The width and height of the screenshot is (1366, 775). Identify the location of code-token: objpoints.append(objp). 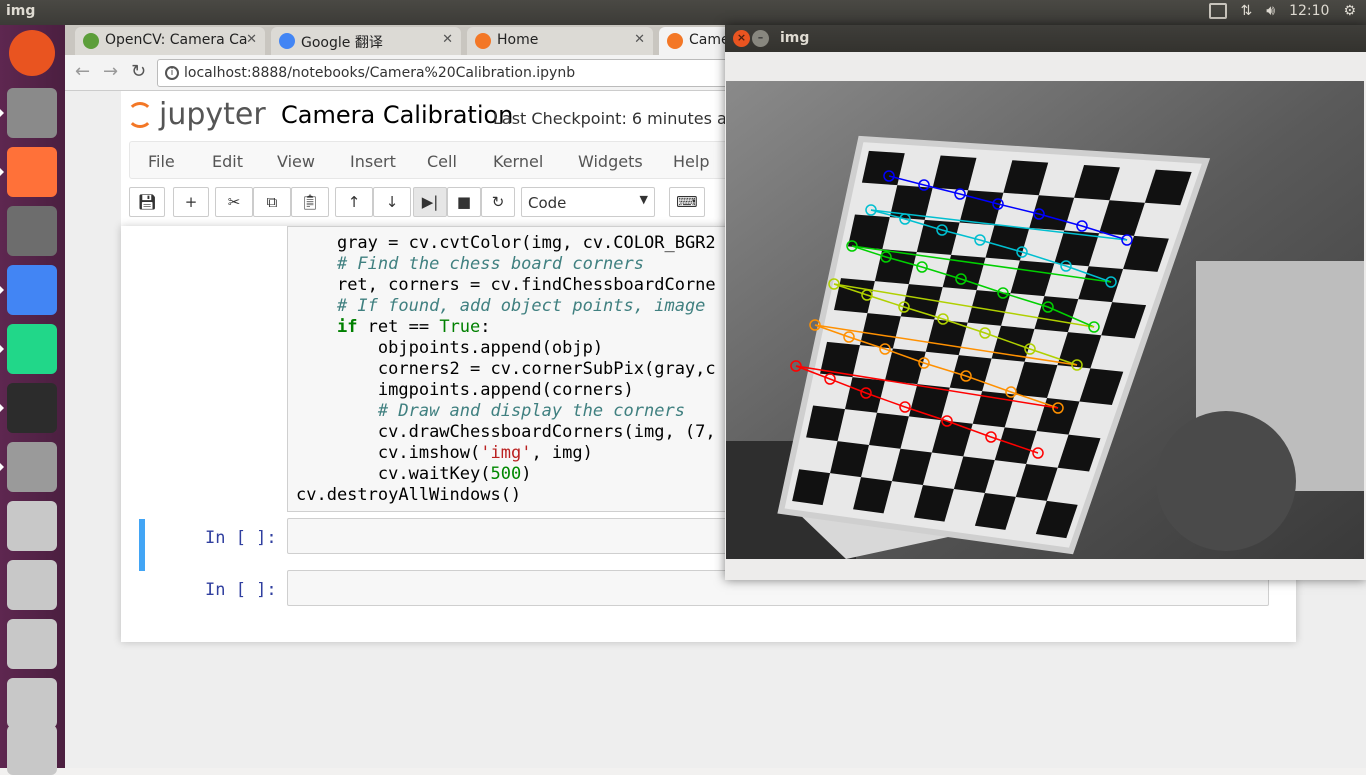
(490, 348).